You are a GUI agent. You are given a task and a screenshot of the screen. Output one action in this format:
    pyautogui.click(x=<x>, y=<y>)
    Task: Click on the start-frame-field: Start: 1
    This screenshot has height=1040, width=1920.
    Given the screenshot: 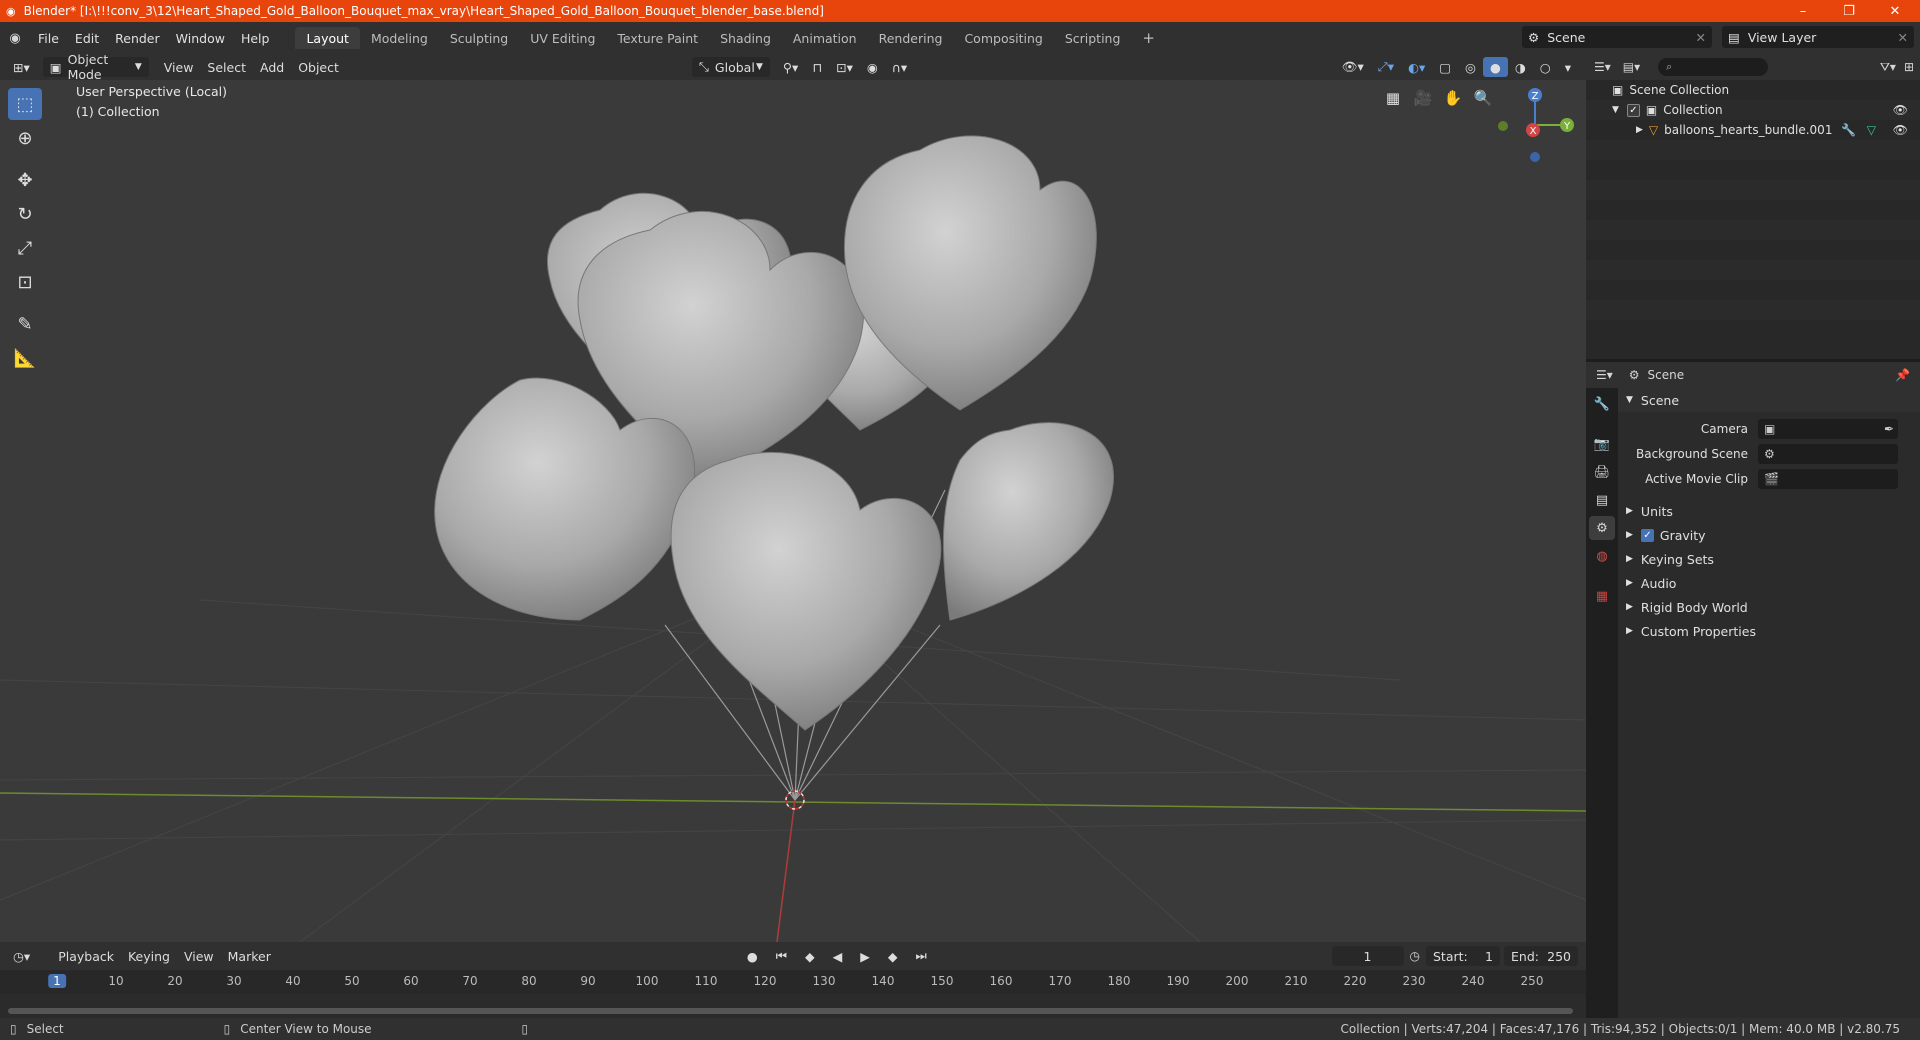 What is the action you would take?
    pyautogui.click(x=1463, y=956)
    